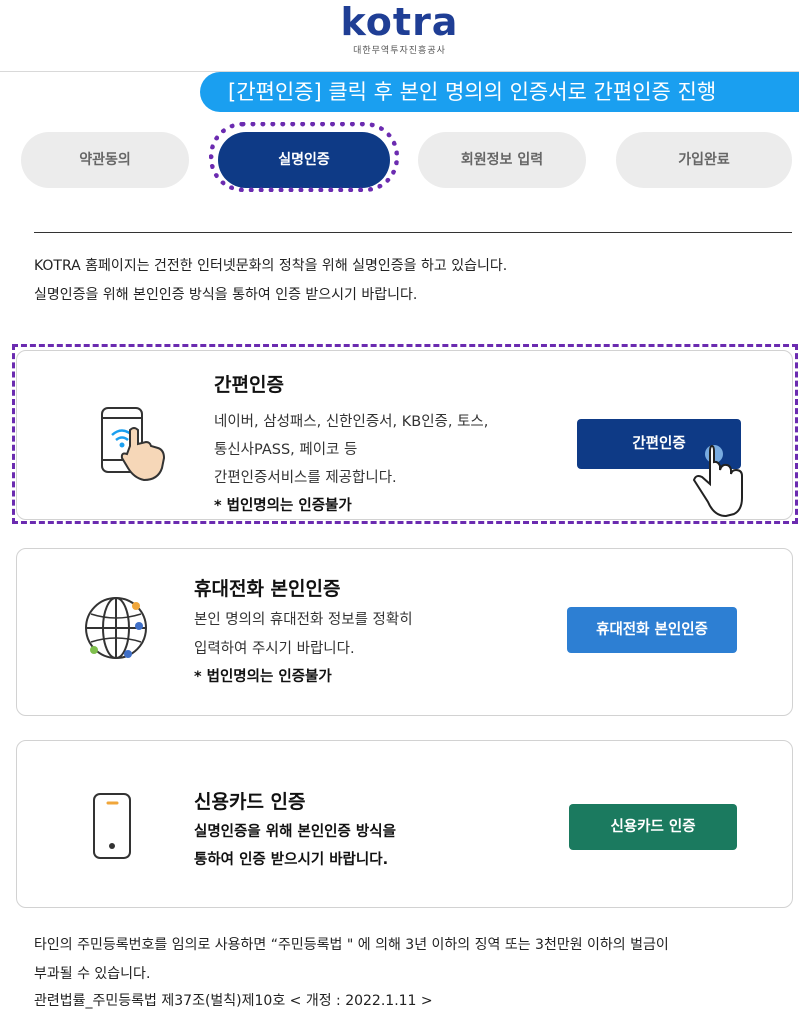 The image size is (799, 1016). I want to click on credit-card-auth-button: 신용카드 인증, so click(653, 827).